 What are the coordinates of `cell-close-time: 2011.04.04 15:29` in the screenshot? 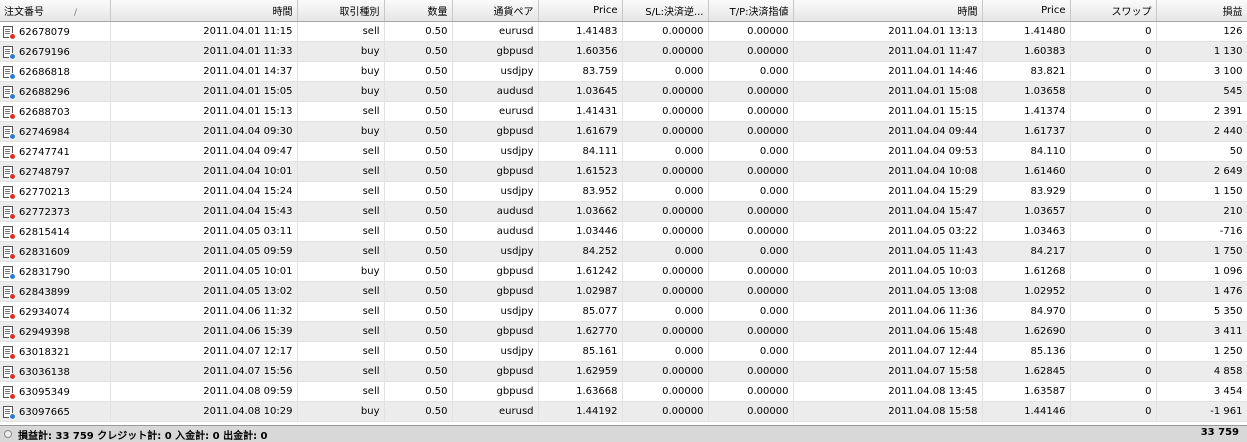 It's located at (888, 191).